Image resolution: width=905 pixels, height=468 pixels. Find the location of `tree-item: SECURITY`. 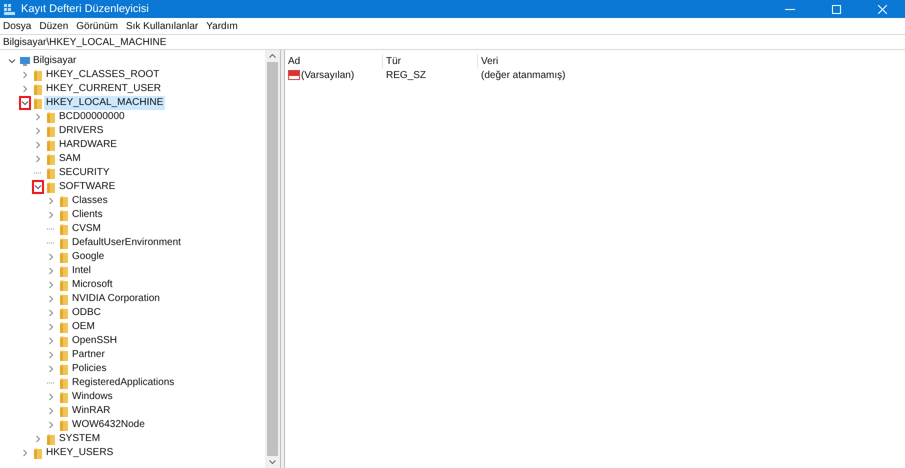

tree-item: SECURITY is located at coordinates (84, 173).